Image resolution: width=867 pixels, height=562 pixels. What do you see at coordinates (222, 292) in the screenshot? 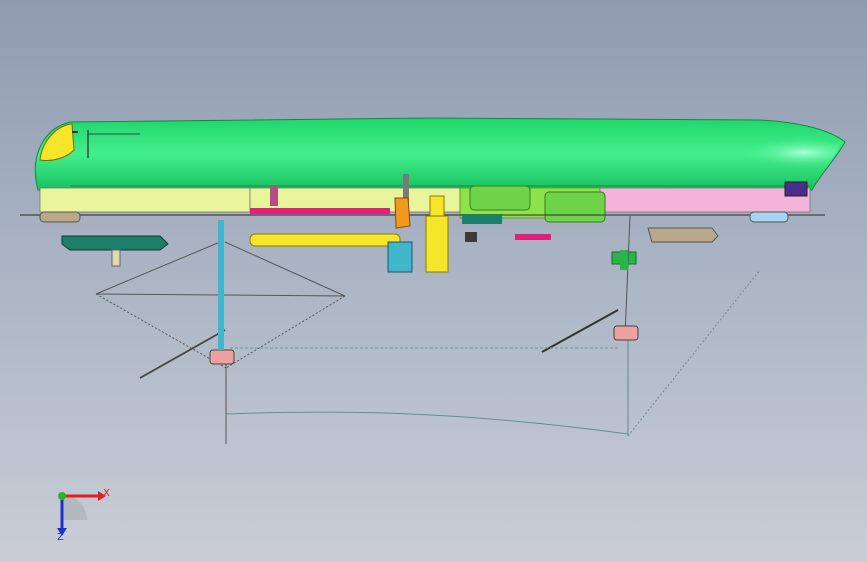
I see `bogie-assembly-left` at bounding box center [222, 292].